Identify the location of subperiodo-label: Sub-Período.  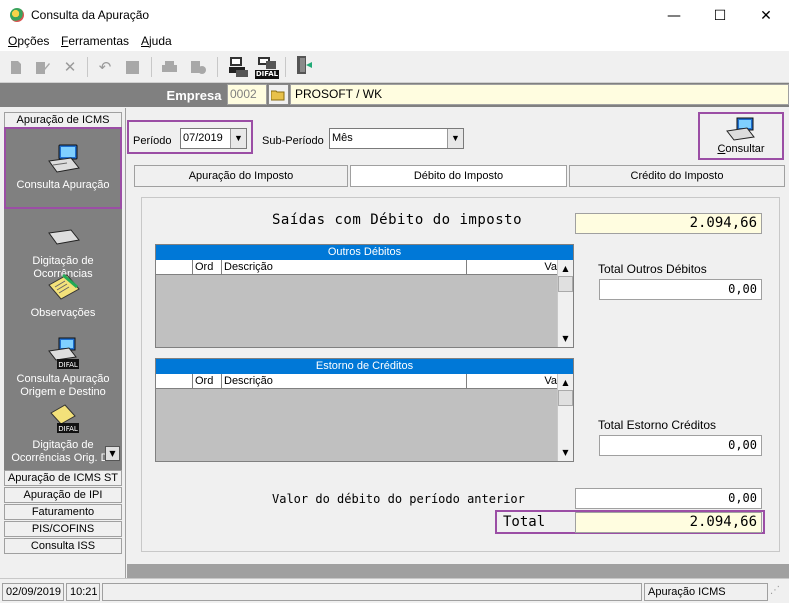
(293, 141).